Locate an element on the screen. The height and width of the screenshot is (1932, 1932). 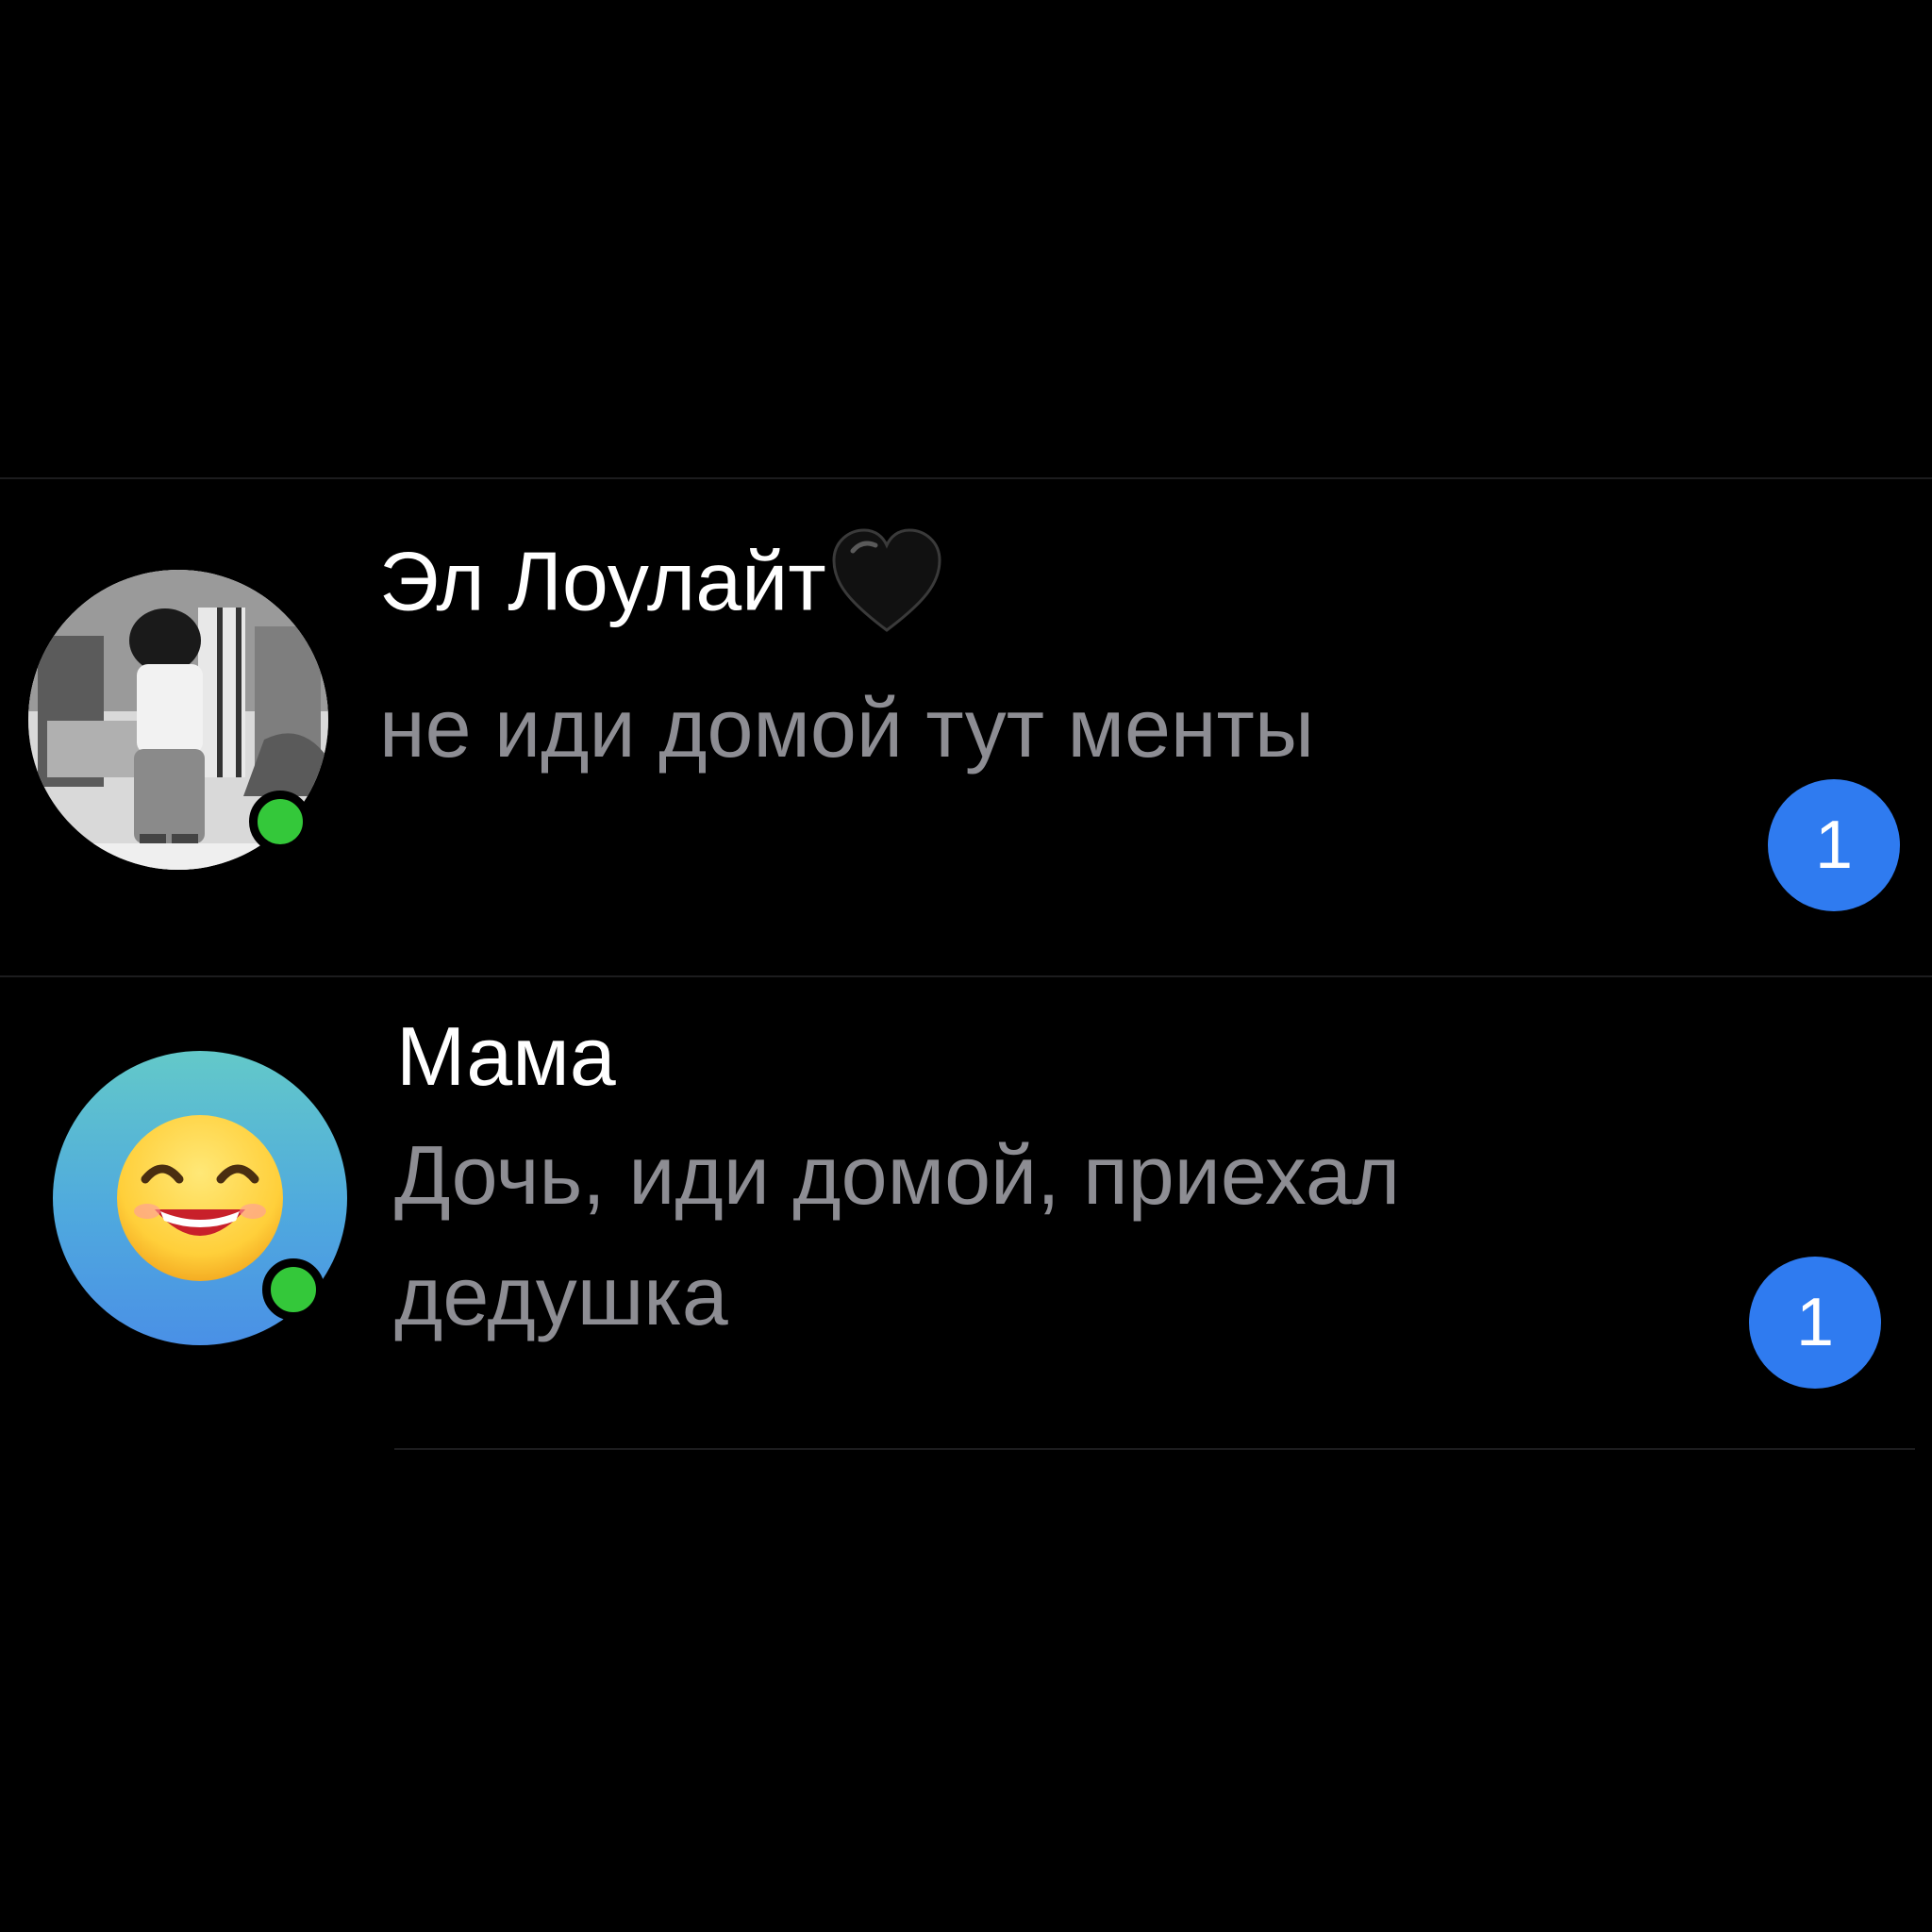
chat-preview: не иди домой тут менты is located at coordinates (847, 728).